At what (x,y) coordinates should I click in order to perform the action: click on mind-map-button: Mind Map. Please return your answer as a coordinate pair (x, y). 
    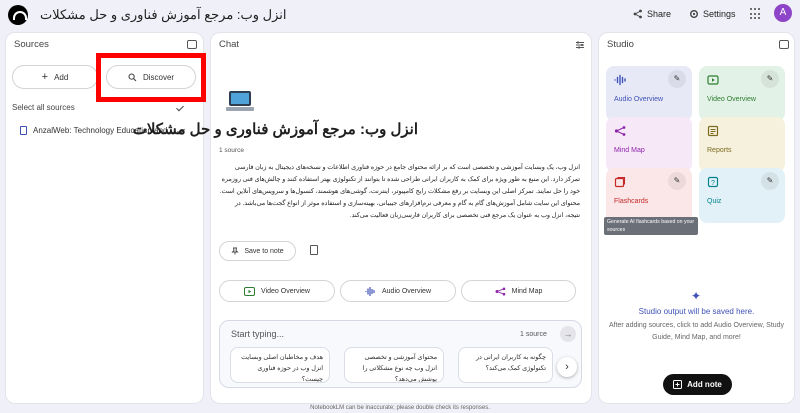
    Looking at the image, I should click on (518, 291).